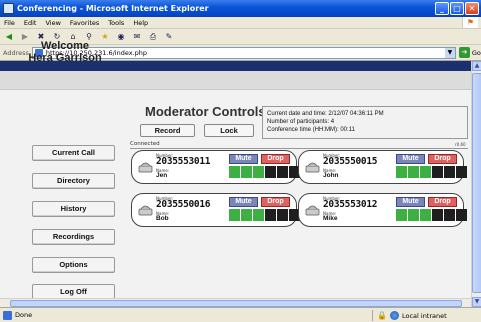 The width and height of the screenshot is (481, 322). What do you see at coordinates (162, 175) in the screenshot?
I see `participant-name: Jen` at bounding box center [162, 175].